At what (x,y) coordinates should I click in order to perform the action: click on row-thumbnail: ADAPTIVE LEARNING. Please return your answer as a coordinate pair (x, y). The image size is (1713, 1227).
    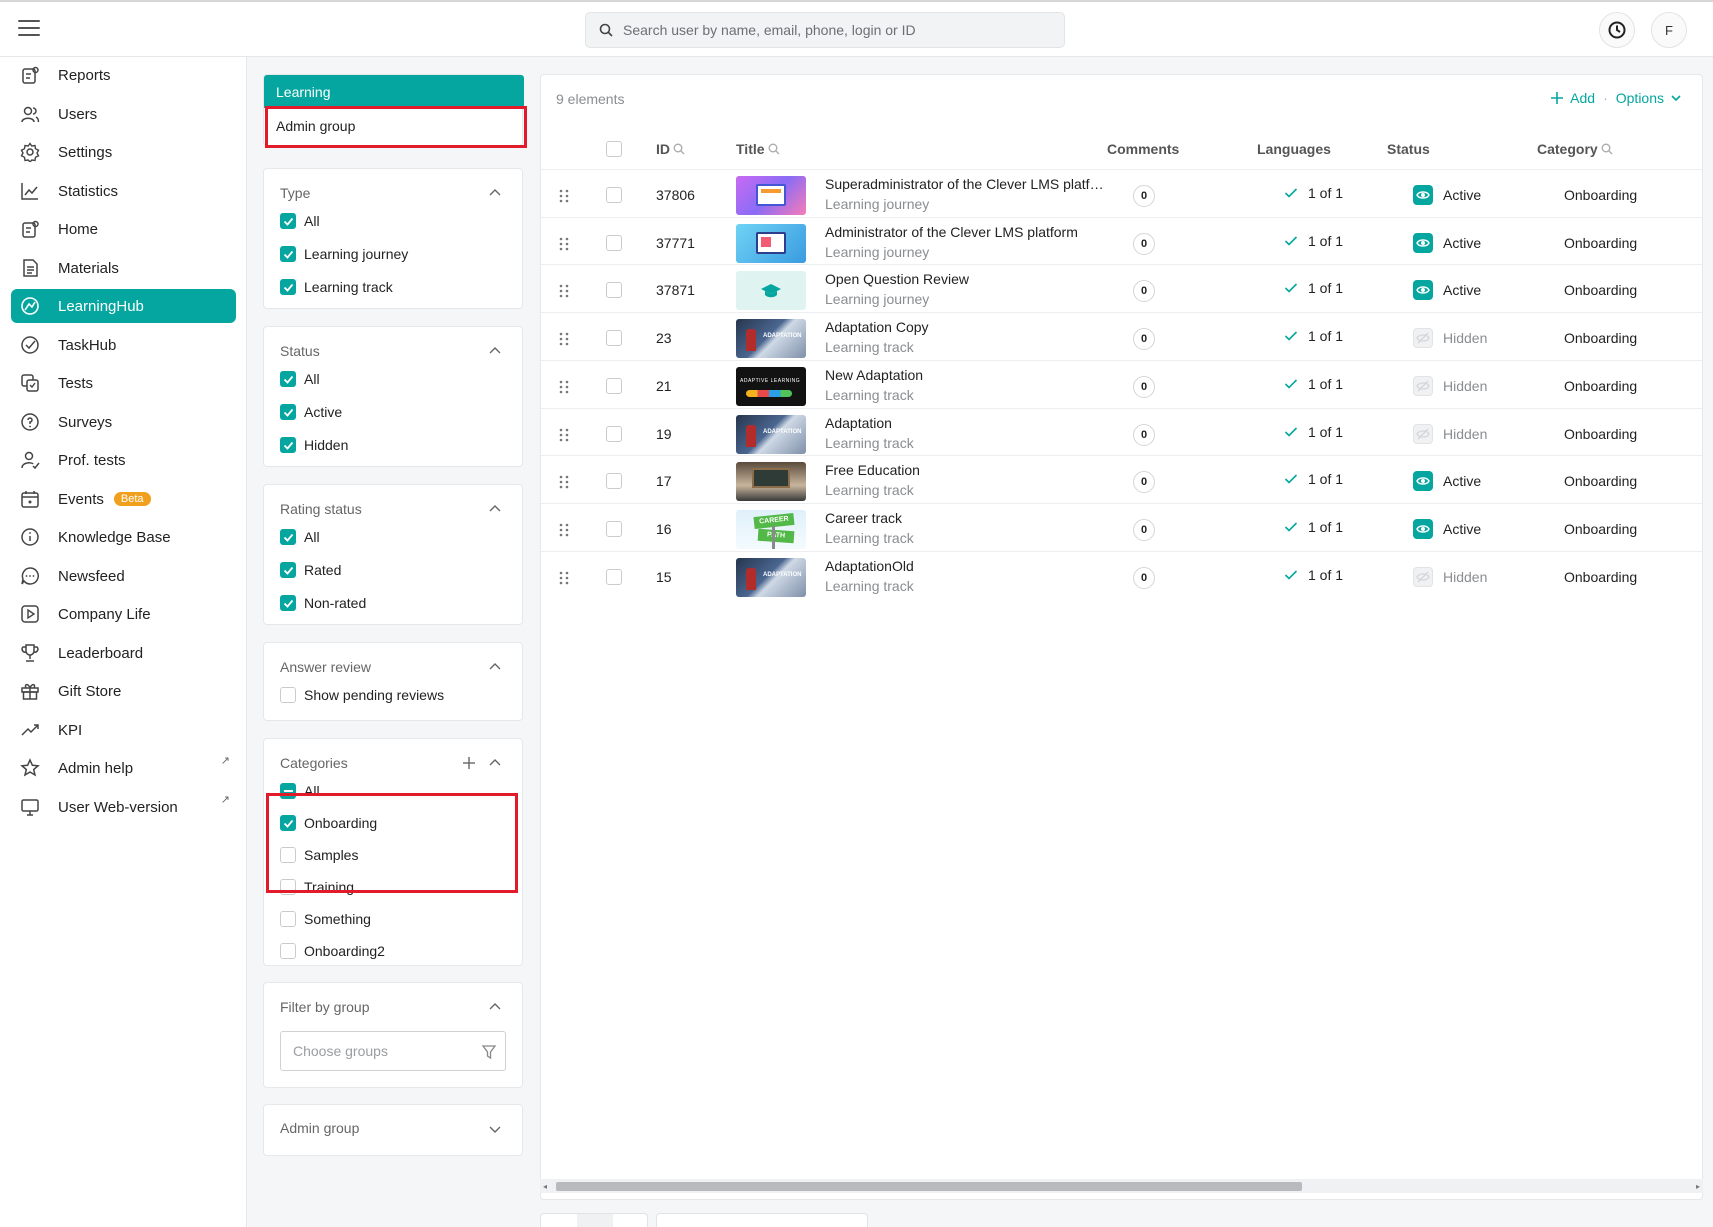
    Looking at the image, I should click on (771, 386).